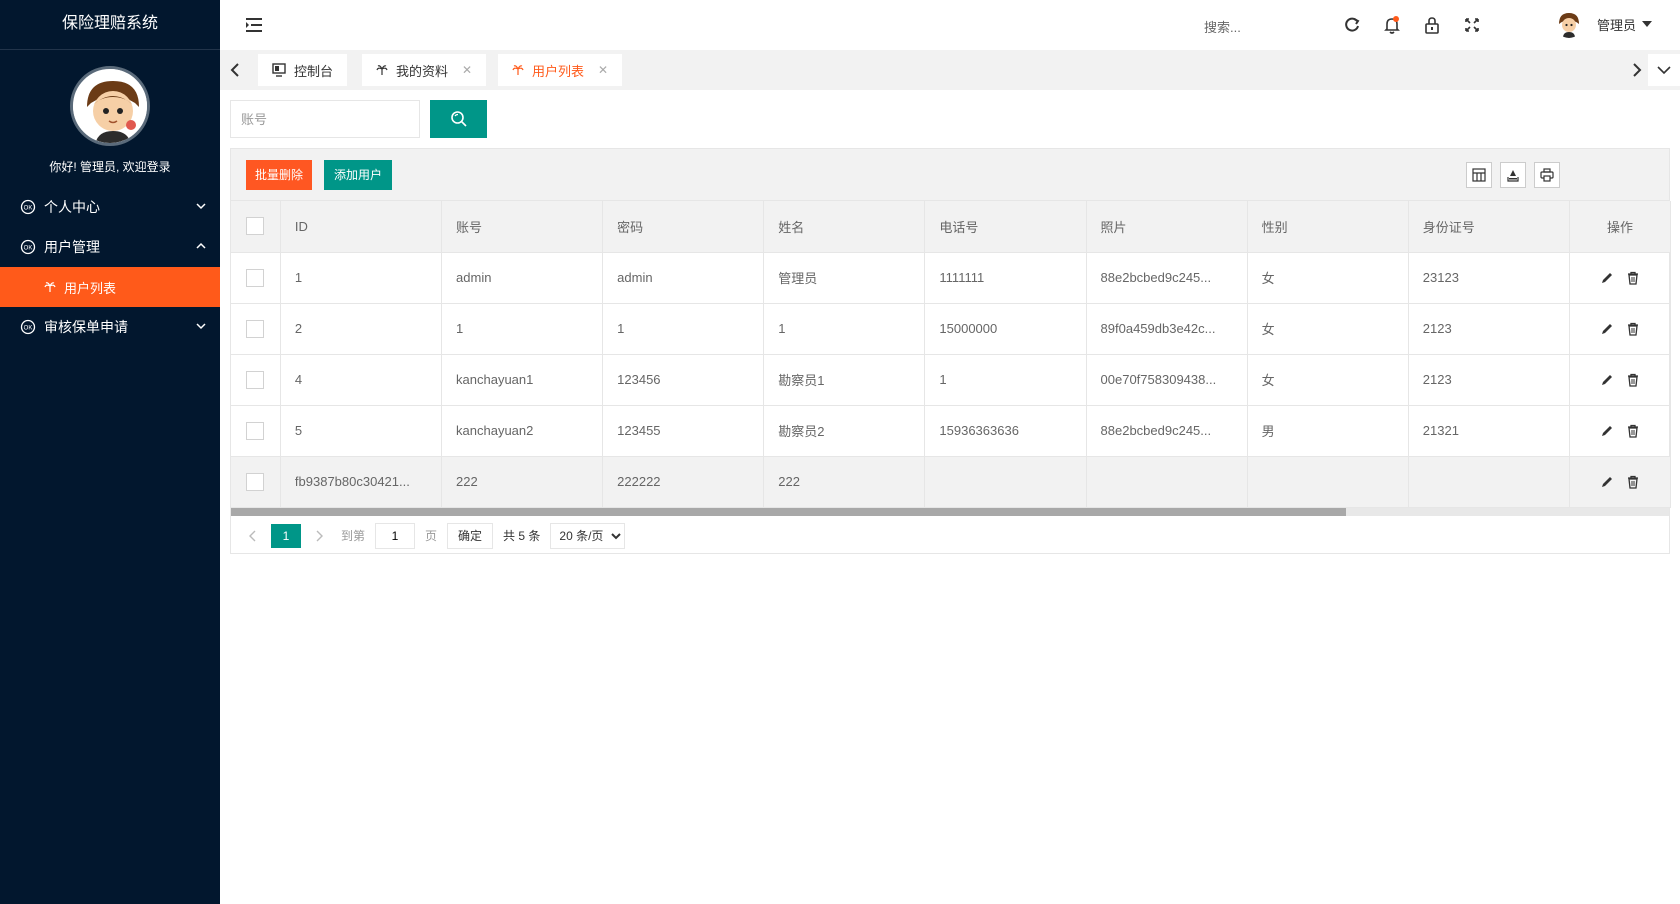 This screenshot has width=1680, height=904. I want to click on tab-label: 用户列表, so click(558, 71).